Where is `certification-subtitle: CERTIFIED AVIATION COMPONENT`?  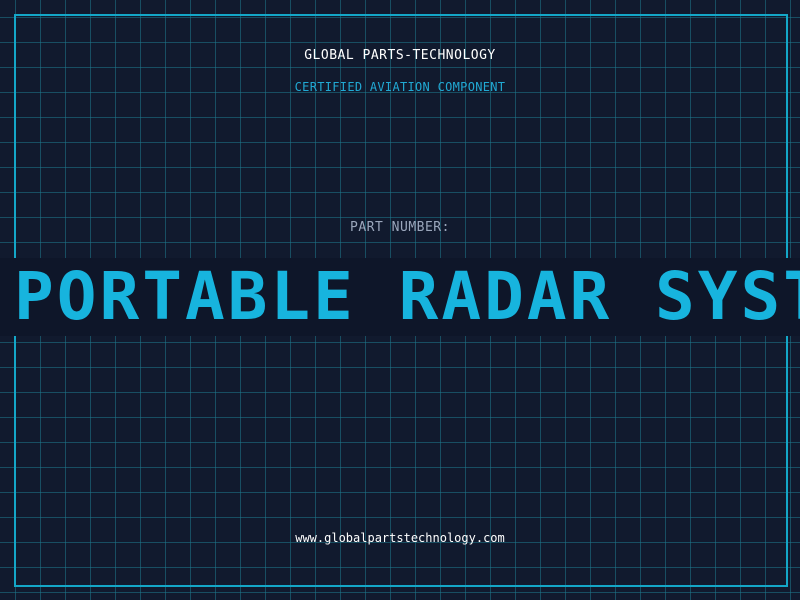
certification-subtitle: CERTIFIED AVIATION COMPONENT is located at coordinates (400, 87).